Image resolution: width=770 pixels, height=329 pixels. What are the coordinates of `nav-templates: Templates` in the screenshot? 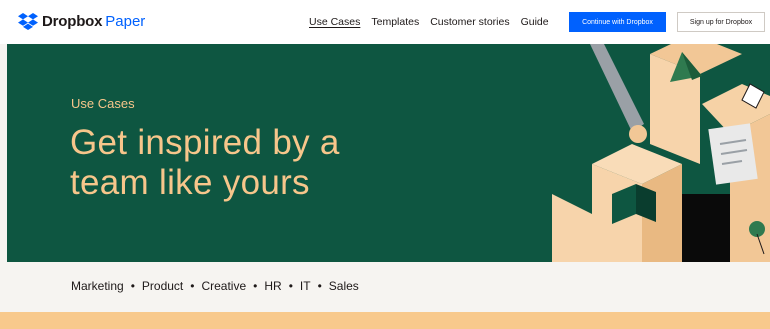 It's located at (395, 22).